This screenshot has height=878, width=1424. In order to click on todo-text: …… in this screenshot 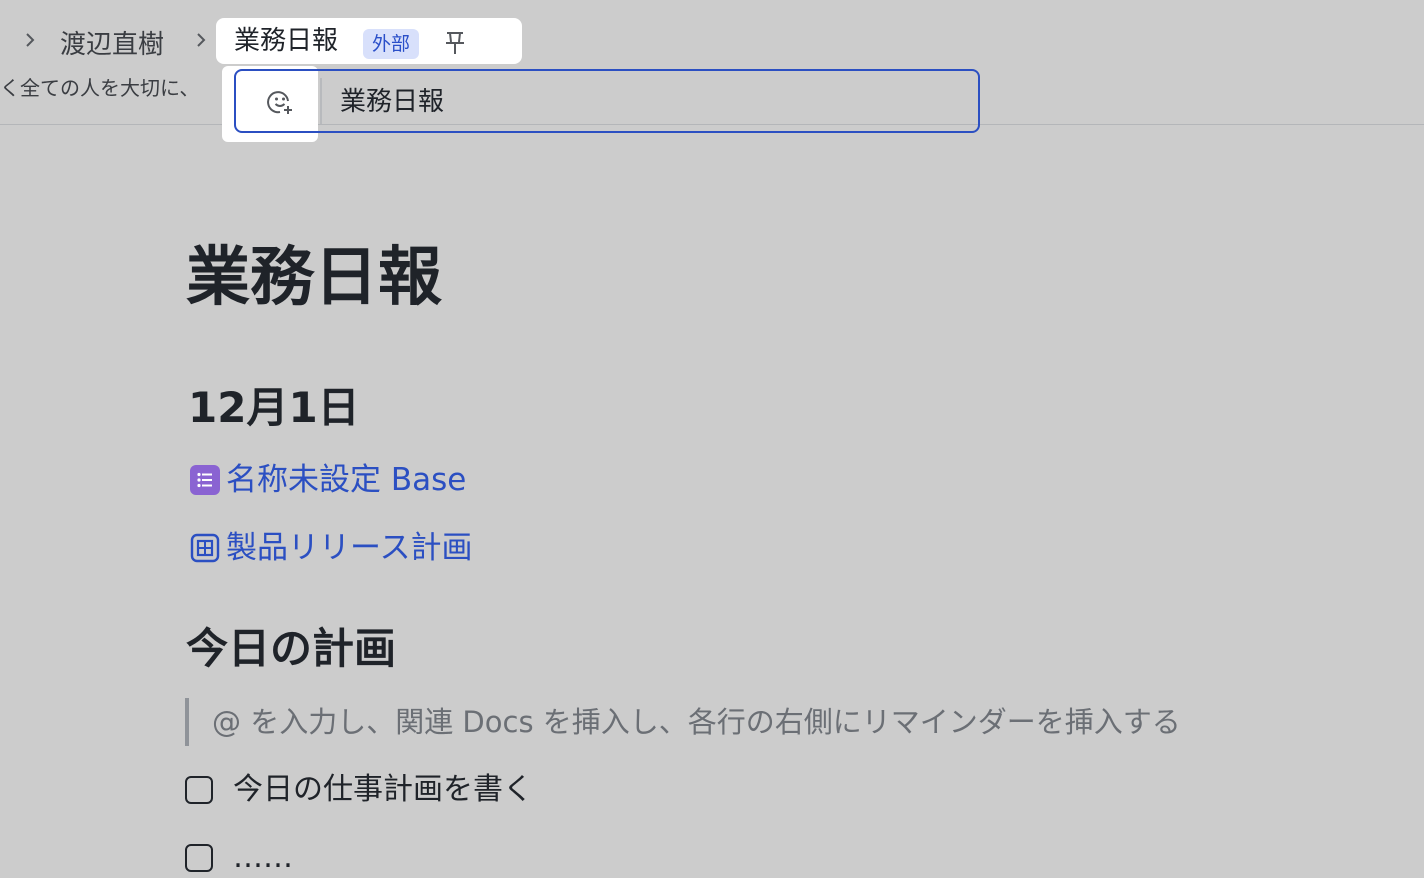, I will do `click(263, 858)`.